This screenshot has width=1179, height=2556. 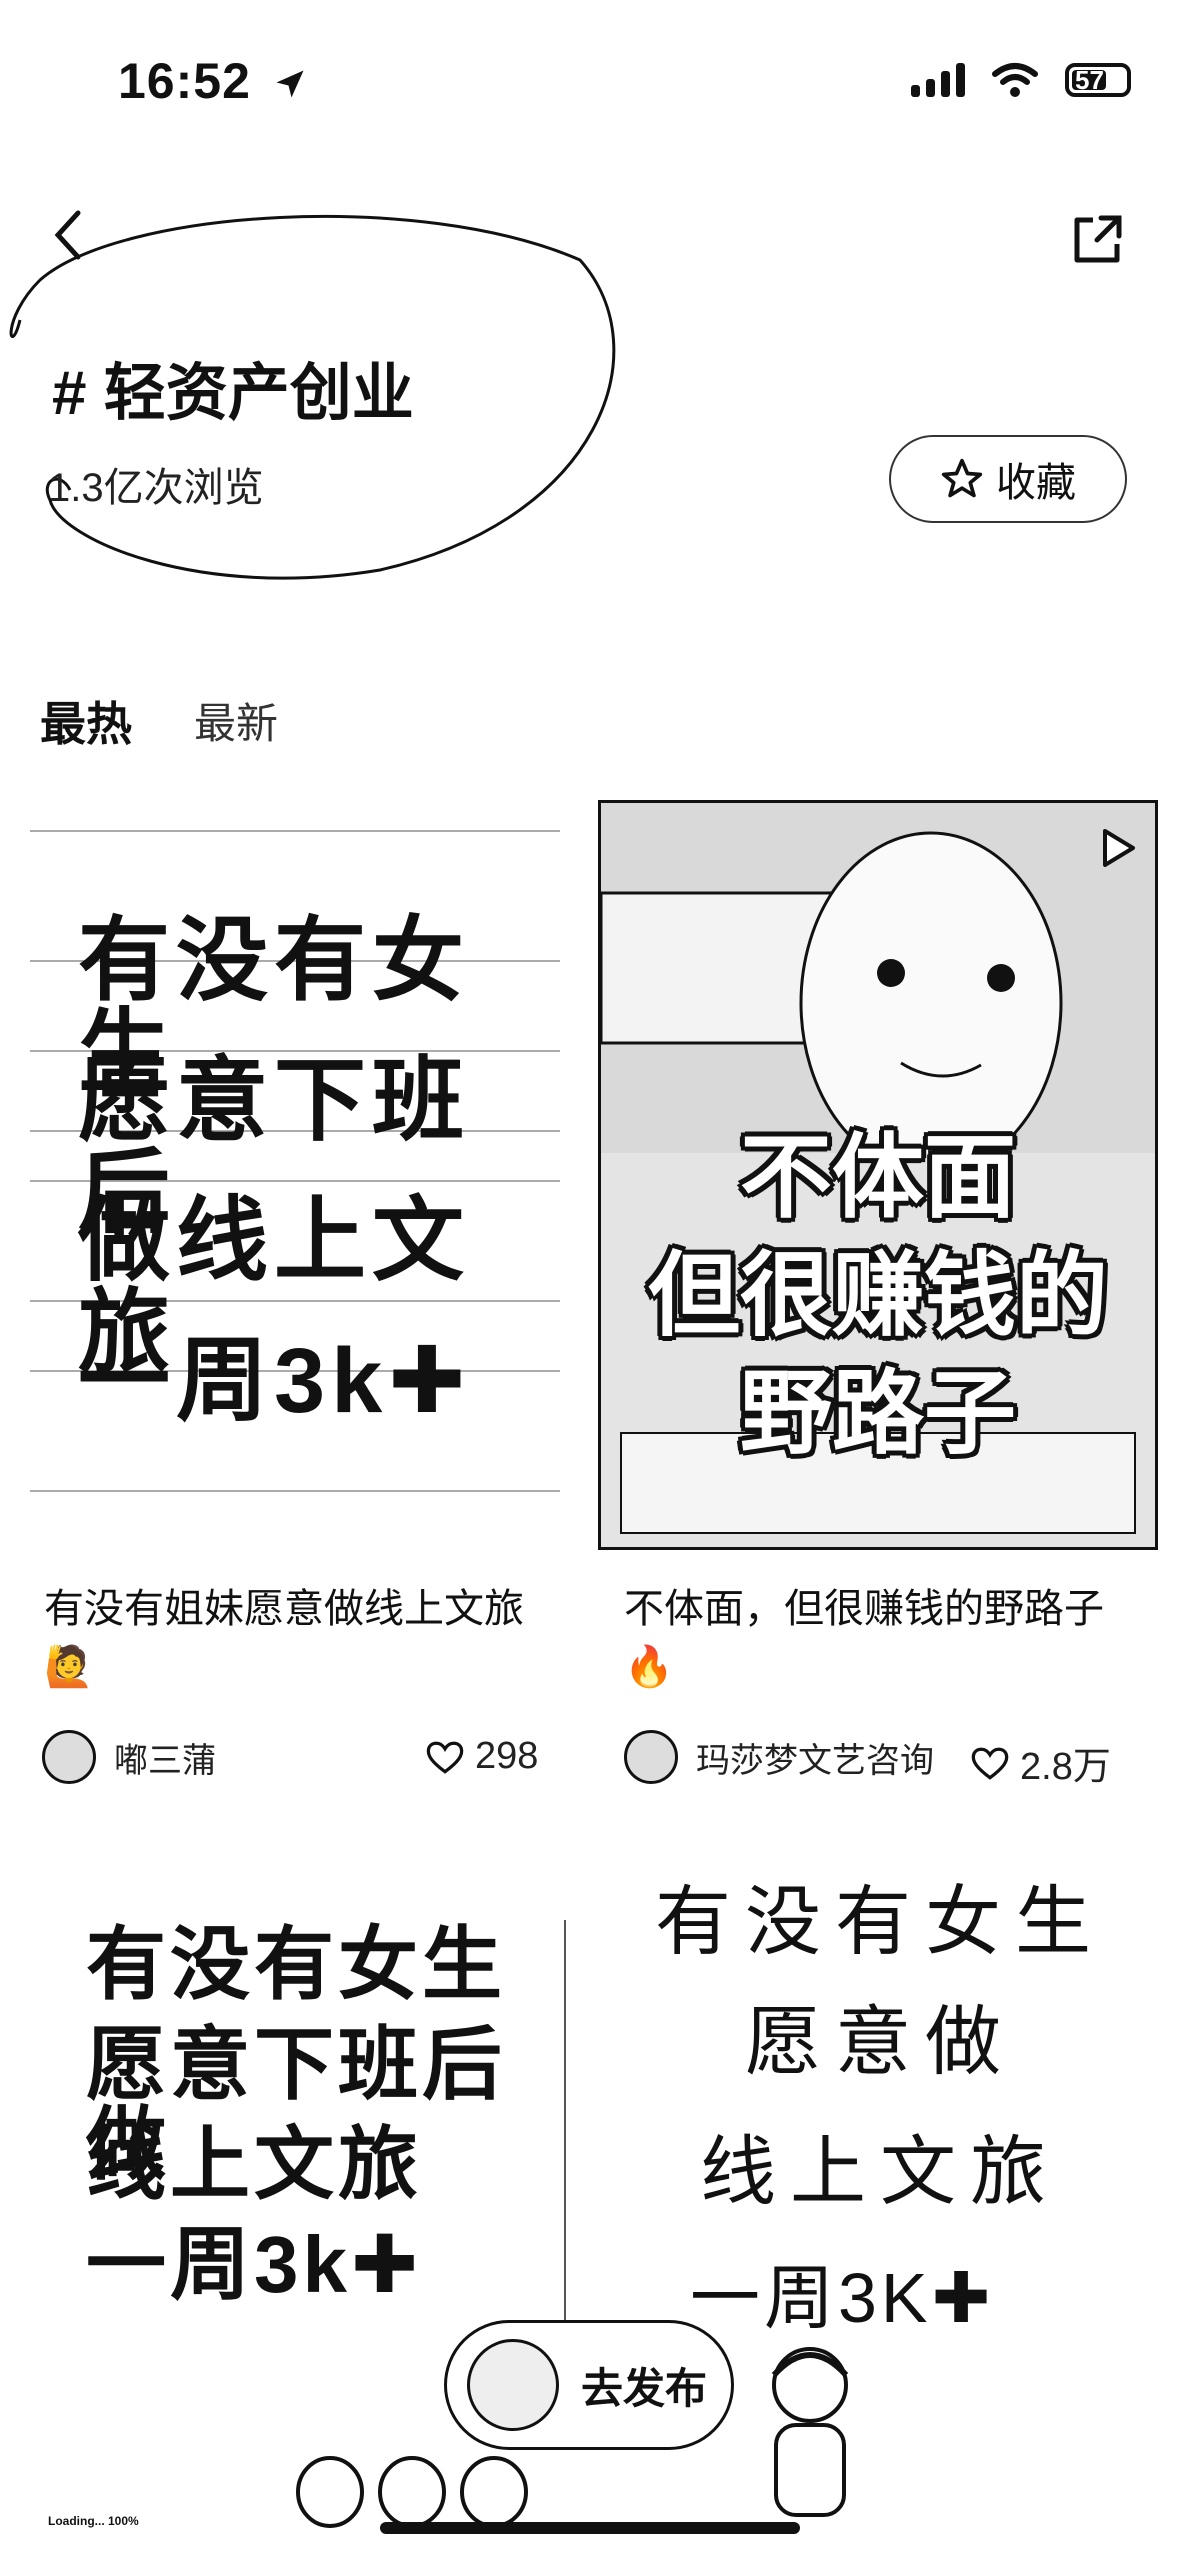 What do you see at coordinates (1015, 80) in the screenshot?
I see `wifi-icon` at bounding box center [1015, 80].